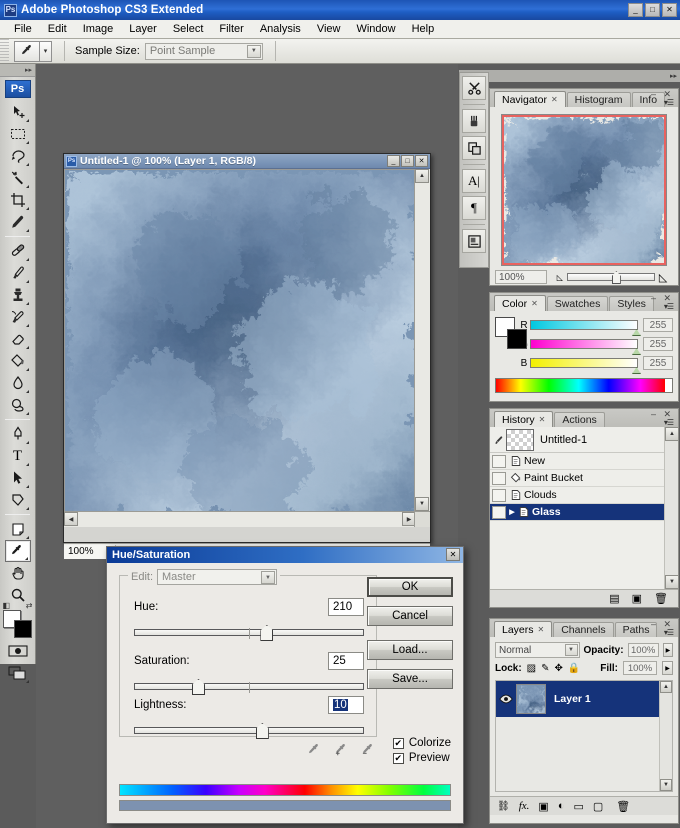 Image resolution: width=680 pixels, height=828 pixels. What do you see at coordinates (18, 112) in the screenshot?
I see `tool-move` at bounding box center [18, 112].